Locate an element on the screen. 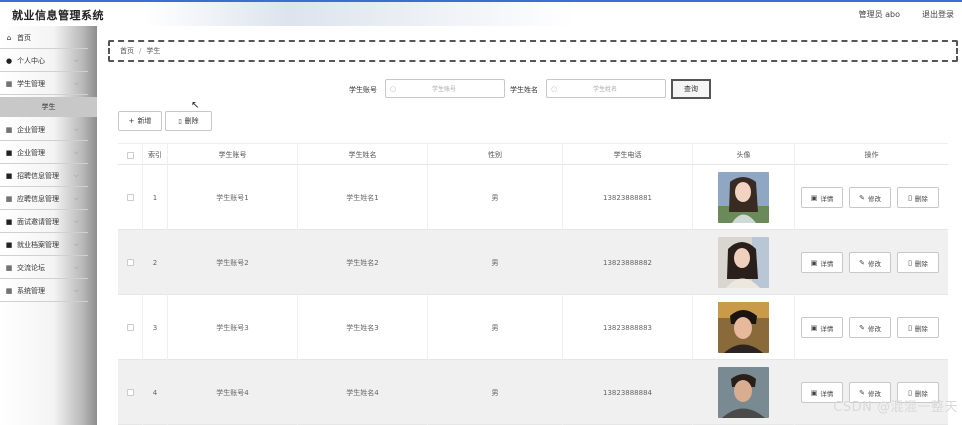  name-search-input: ○ 学生姓名 is located at coordinates (606, 88).